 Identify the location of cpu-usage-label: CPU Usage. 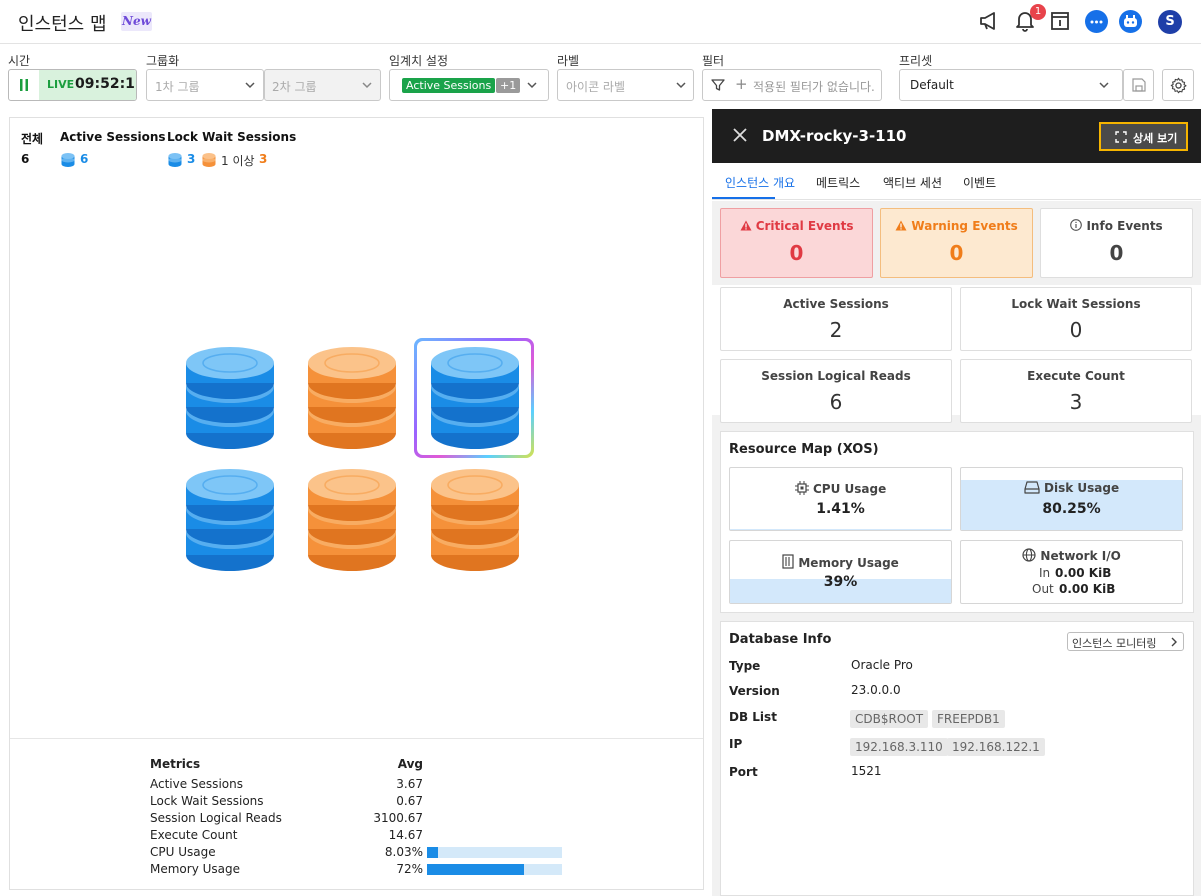
(849, 489).